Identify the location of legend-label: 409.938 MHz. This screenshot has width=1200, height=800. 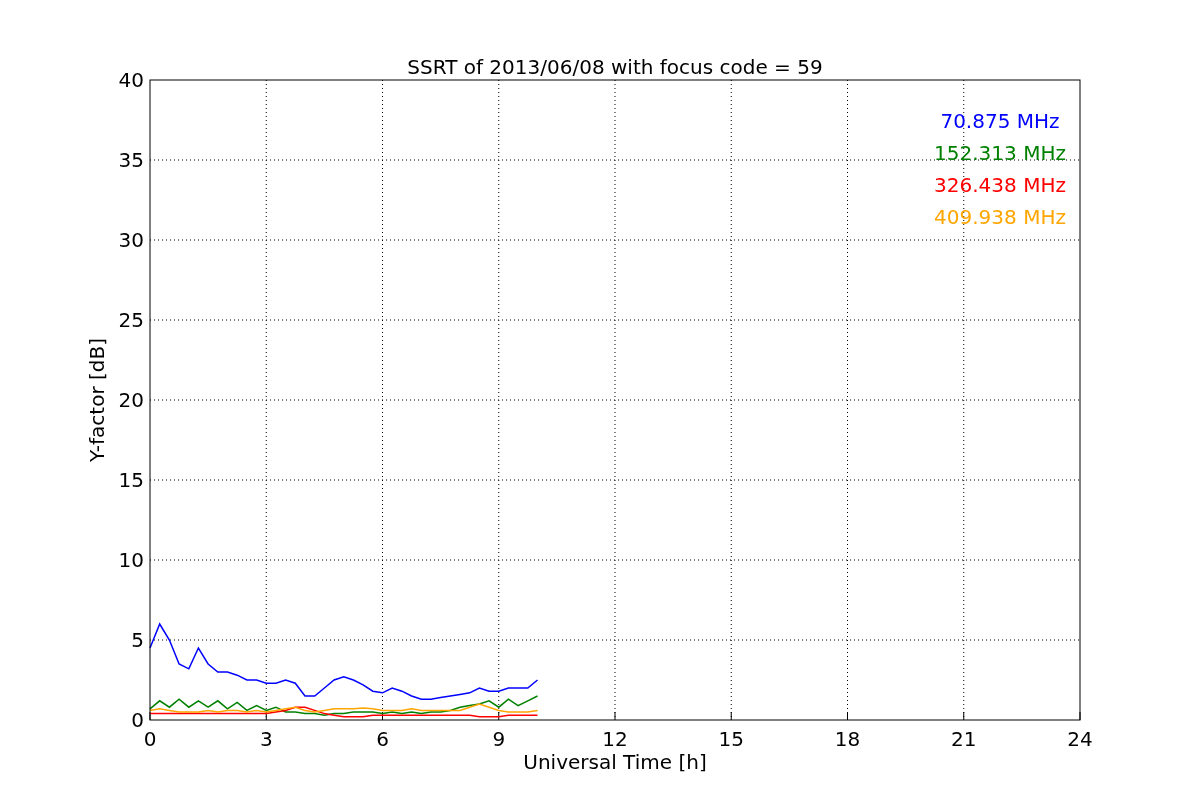
(1000, 217).